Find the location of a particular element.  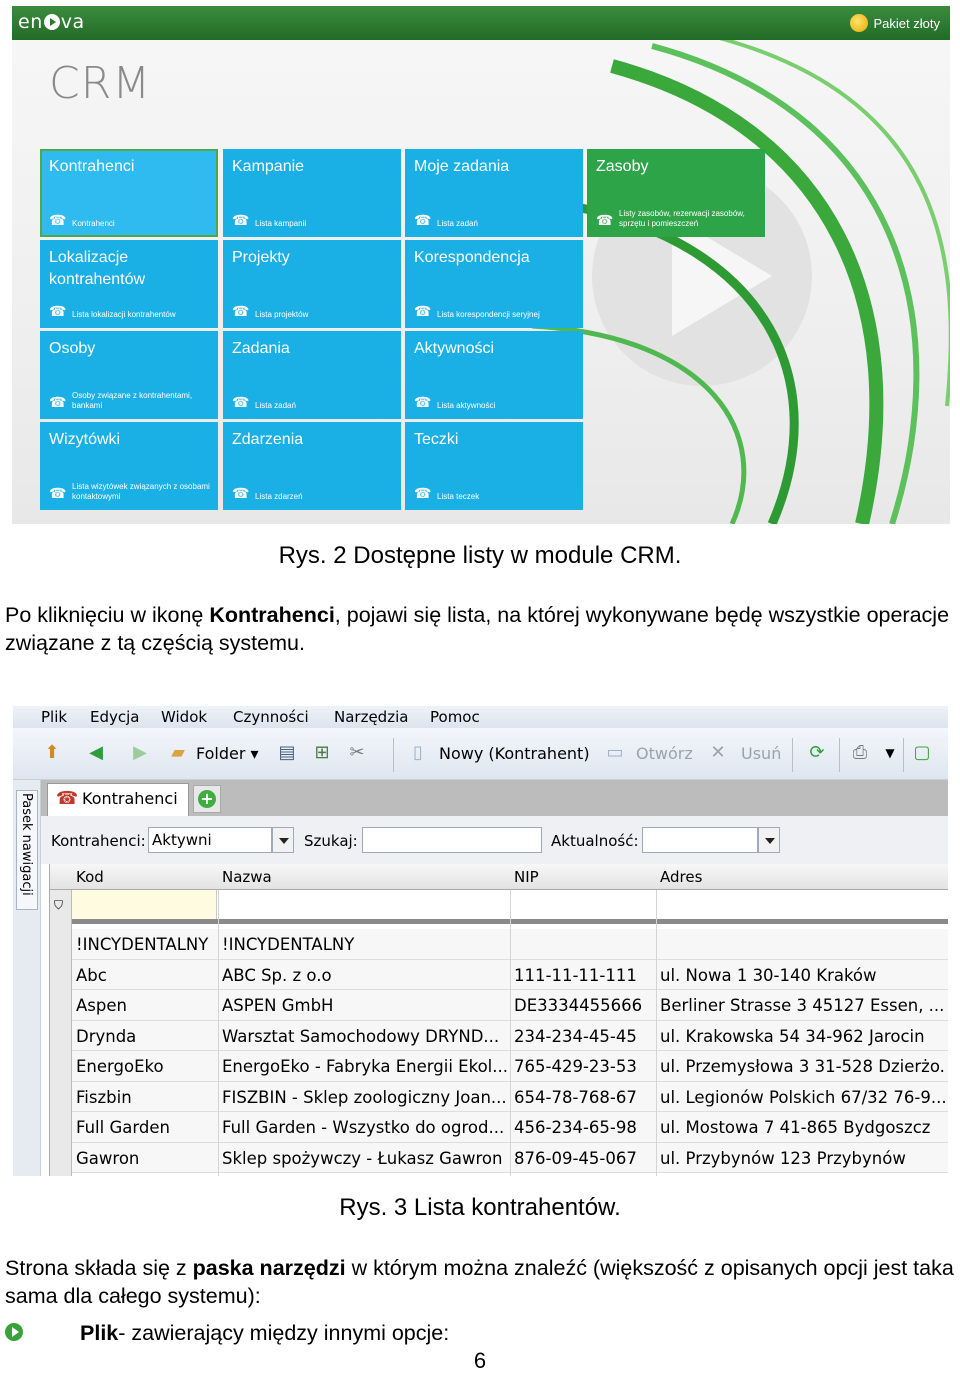

navigation-strip: Pasek nawigacji is located at coordinates (27, 978).